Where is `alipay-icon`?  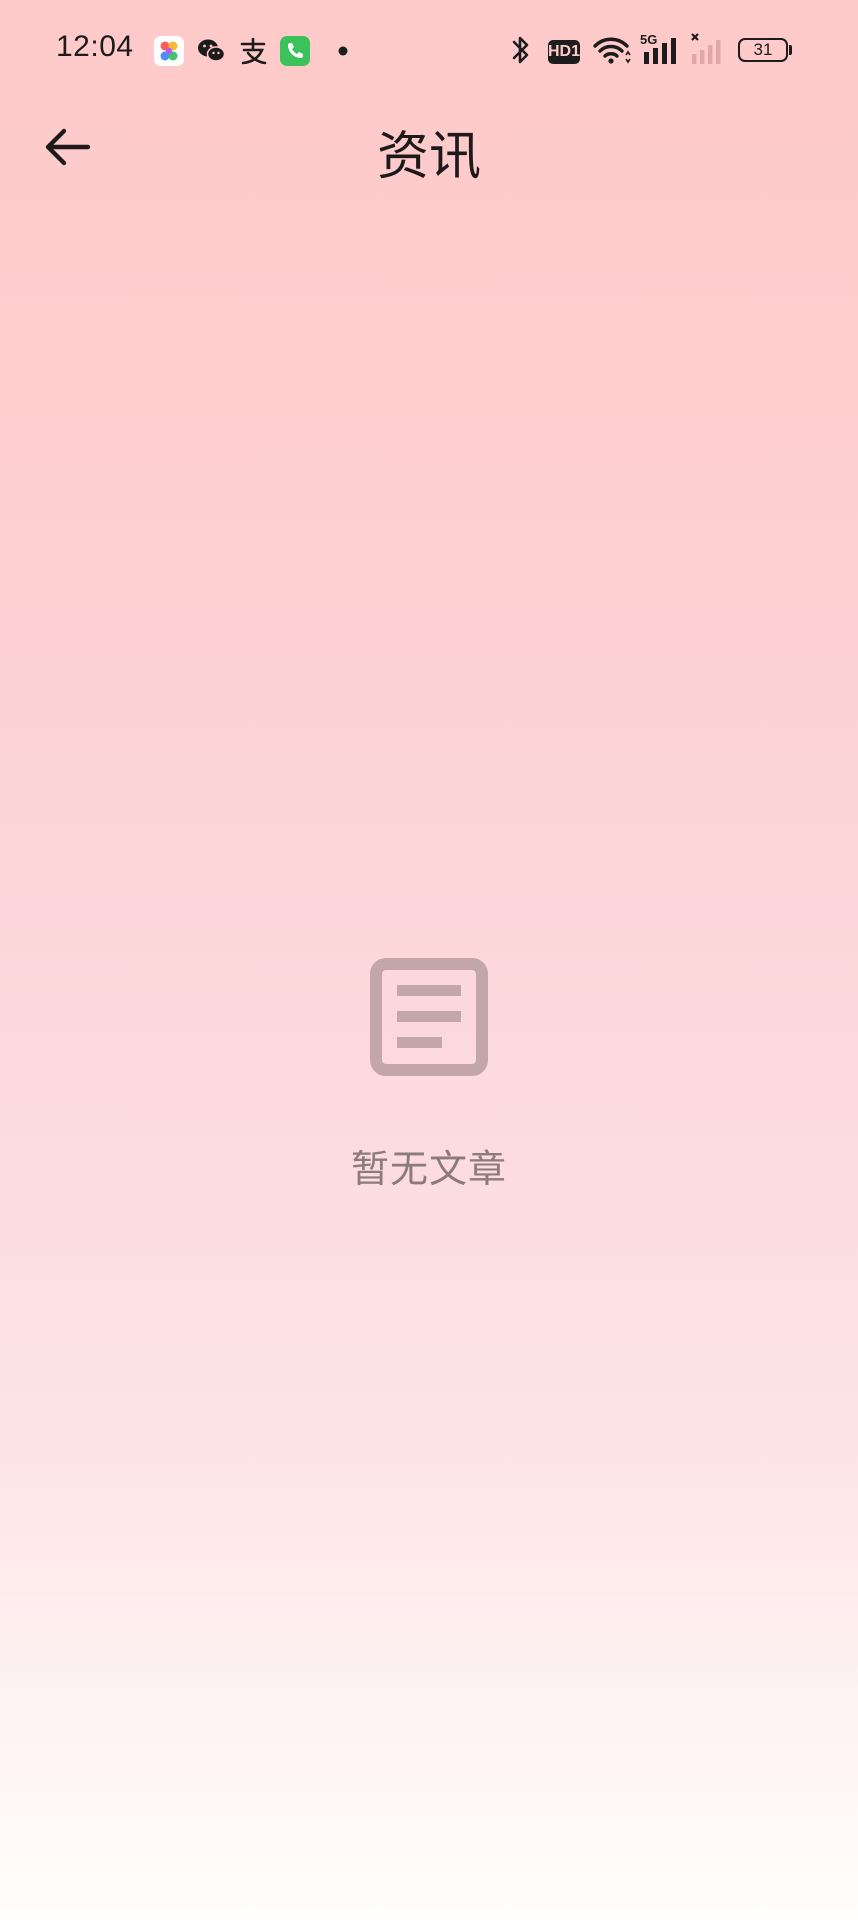 alipay-icon is located at coordinates (253, 51).